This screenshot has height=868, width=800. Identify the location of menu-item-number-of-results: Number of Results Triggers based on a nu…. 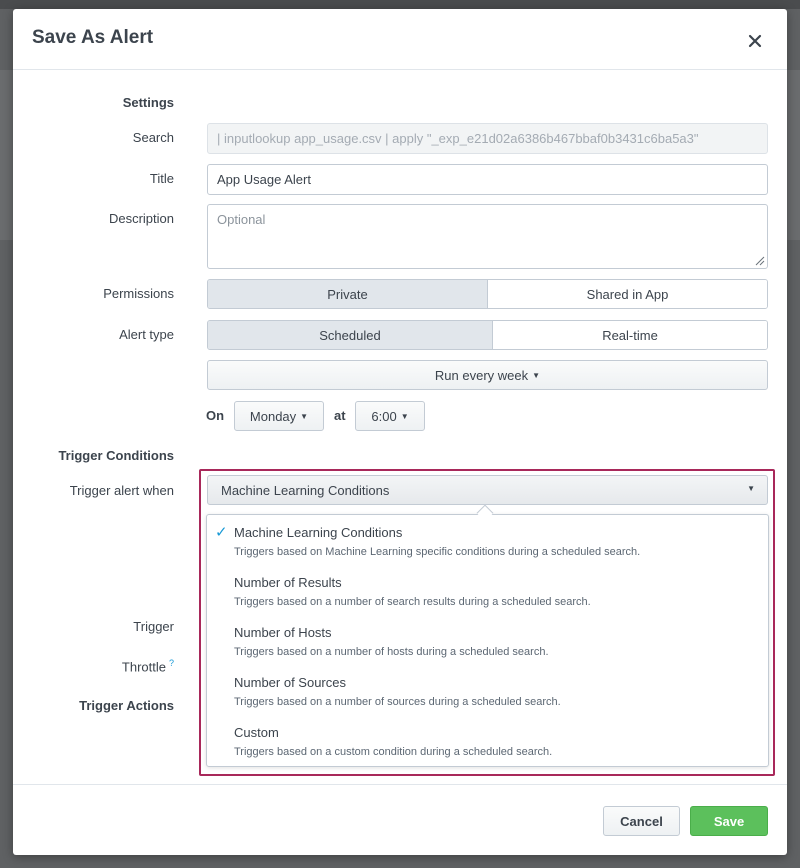
(487, 592).